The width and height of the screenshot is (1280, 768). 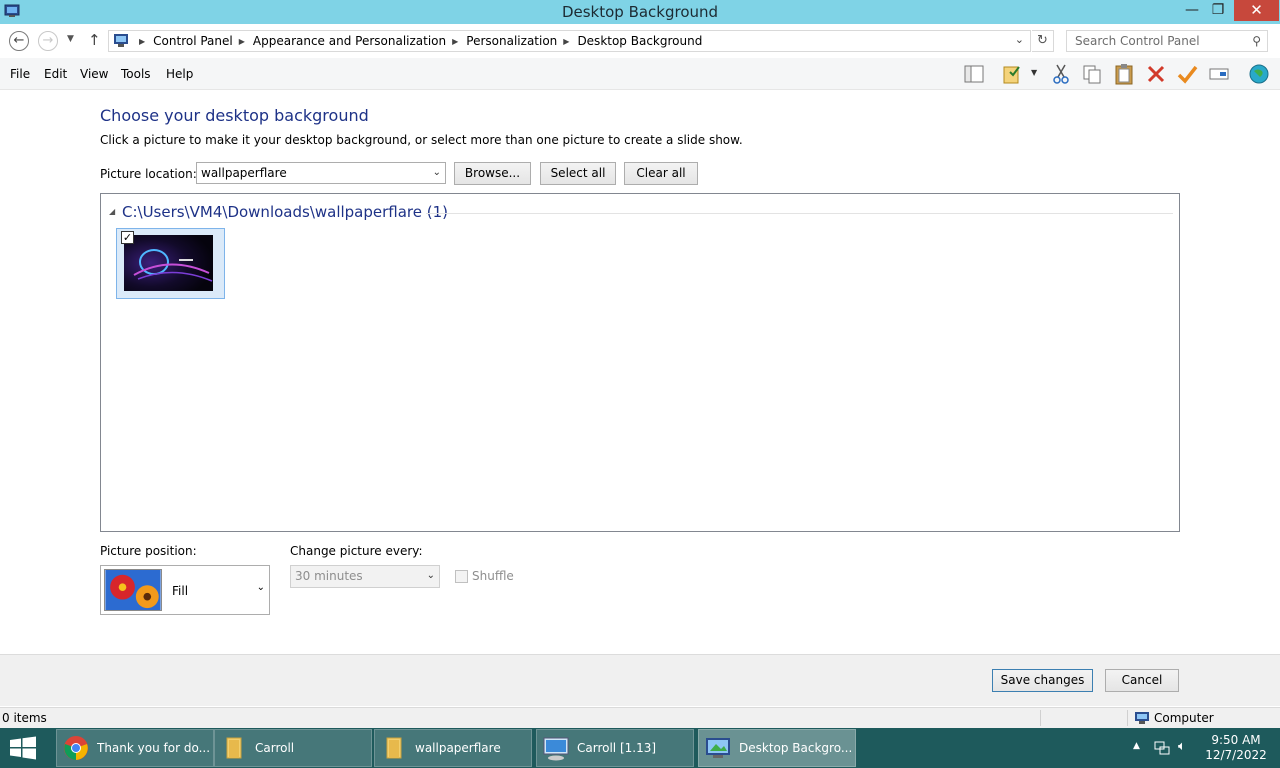 I want to click on cancel-button: Cancel, so click(x=1142, y=680).